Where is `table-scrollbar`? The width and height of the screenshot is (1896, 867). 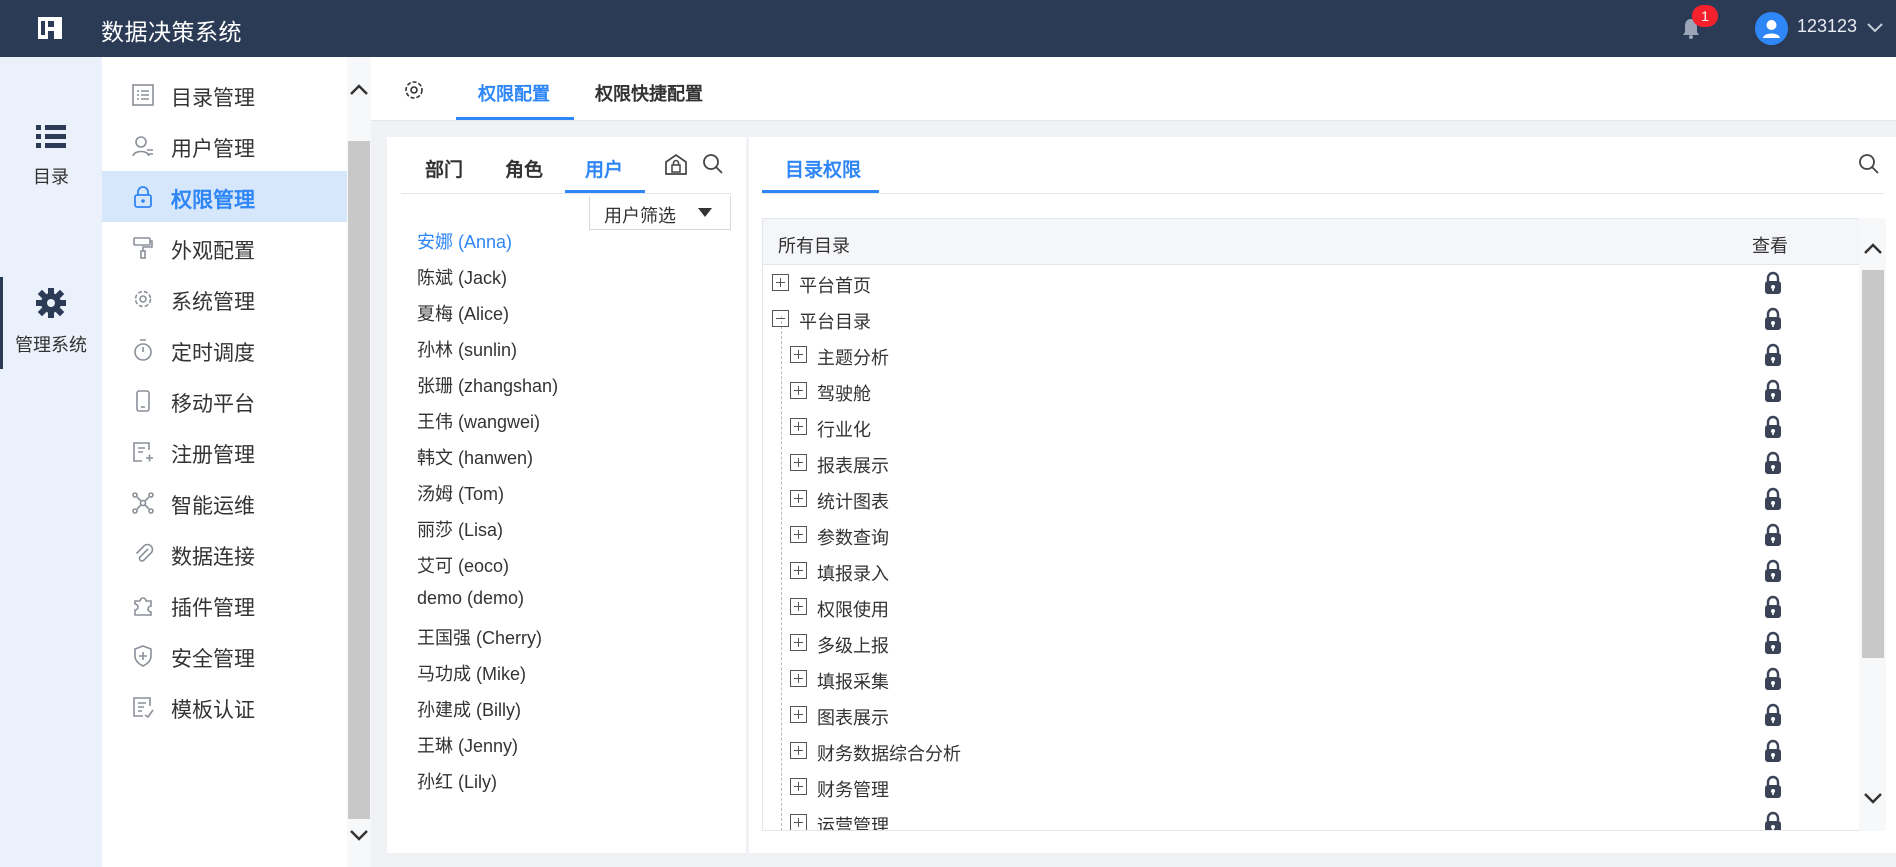 table-scrollbar is located at coordinates (1872, 524).